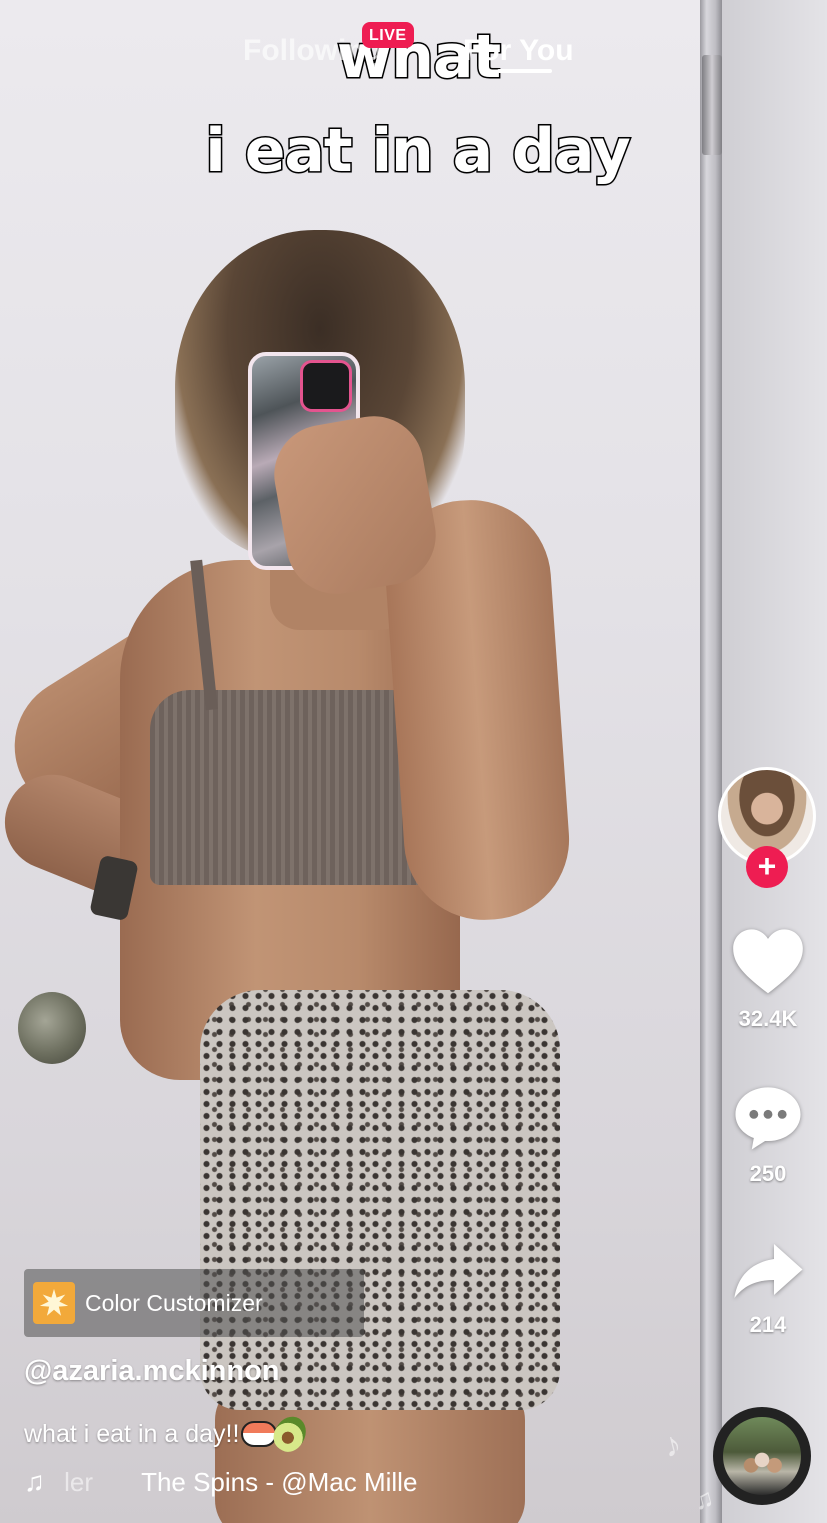 The height and width of the screenshot is (1523, 827). Describe the element at coordinates (768, 1271) in the screenshot. I see `share-icon` at that location.